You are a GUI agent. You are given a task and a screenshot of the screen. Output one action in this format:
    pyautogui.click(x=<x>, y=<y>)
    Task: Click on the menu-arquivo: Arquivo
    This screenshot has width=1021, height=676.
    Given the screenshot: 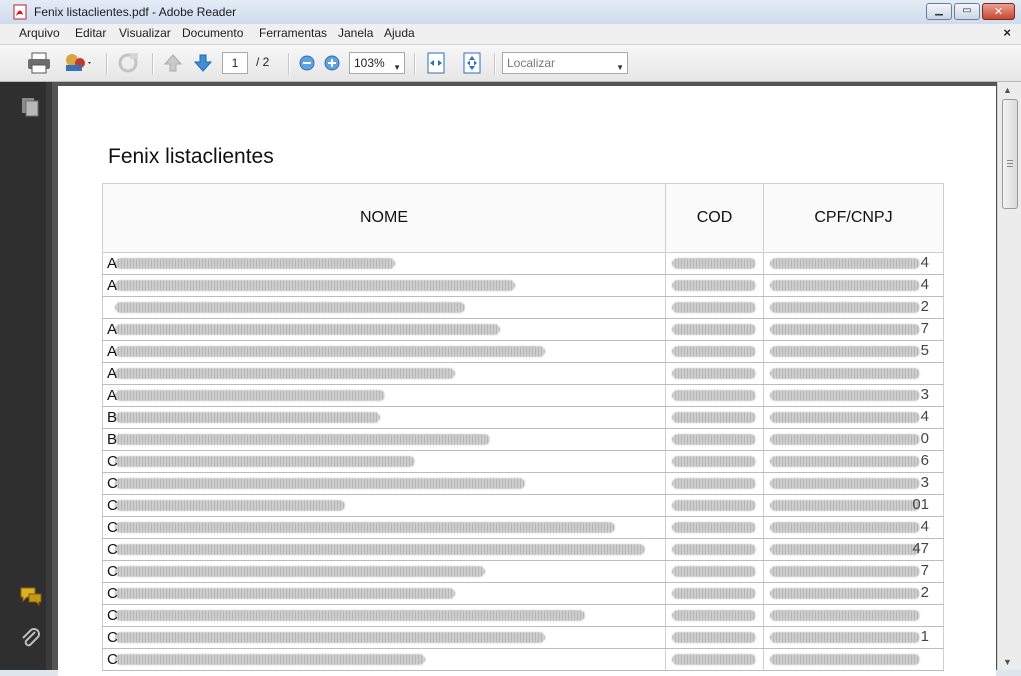 What is the action you would take?
    pyautogui.click(x=39, y=33)
    